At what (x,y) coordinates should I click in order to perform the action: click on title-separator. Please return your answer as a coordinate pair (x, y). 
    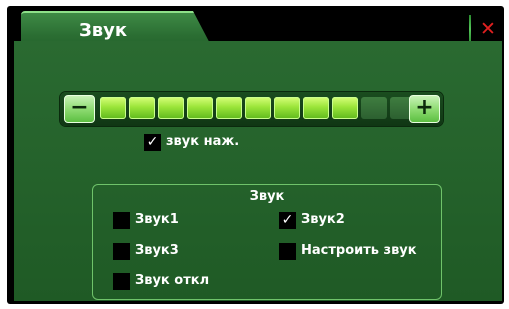
    Looking at the image, I should click on (470, 29).